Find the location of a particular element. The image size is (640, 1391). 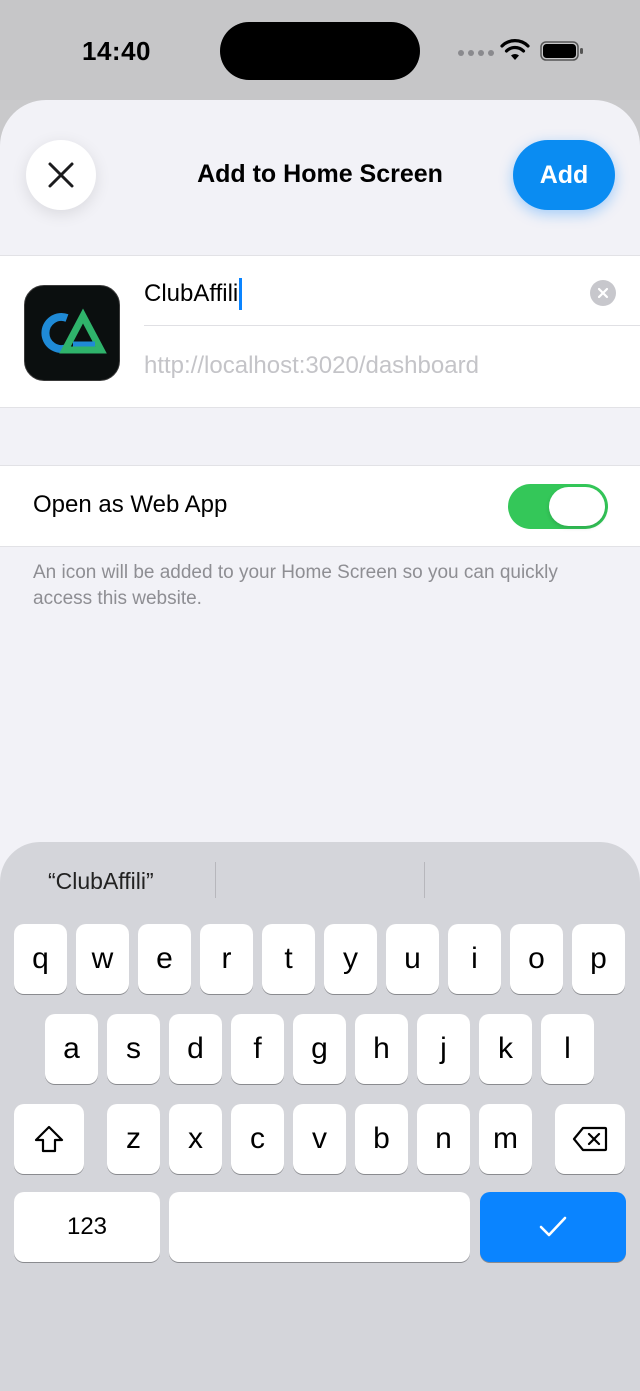

bookmark-name-value: ClubAffili is located at coordinates (191, 293).